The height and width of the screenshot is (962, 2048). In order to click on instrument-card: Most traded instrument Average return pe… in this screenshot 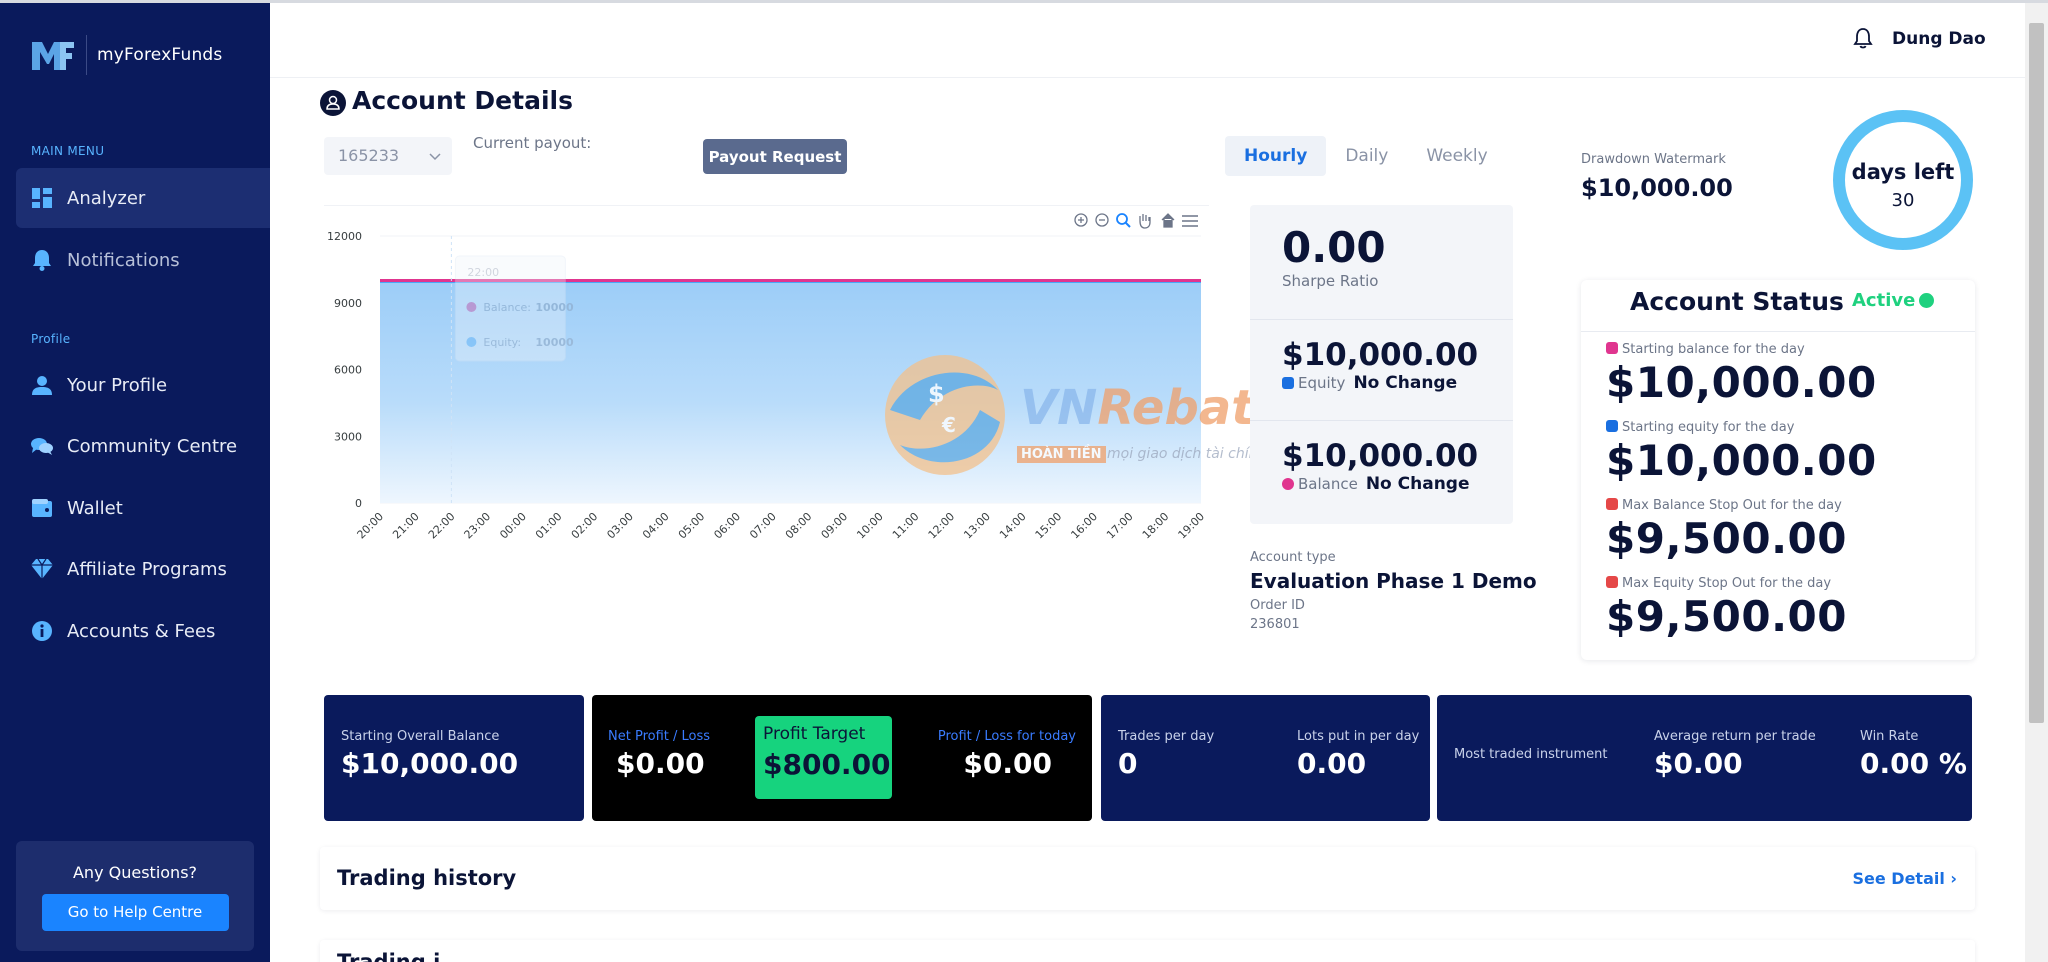, I will do `click(1704, 758)`.